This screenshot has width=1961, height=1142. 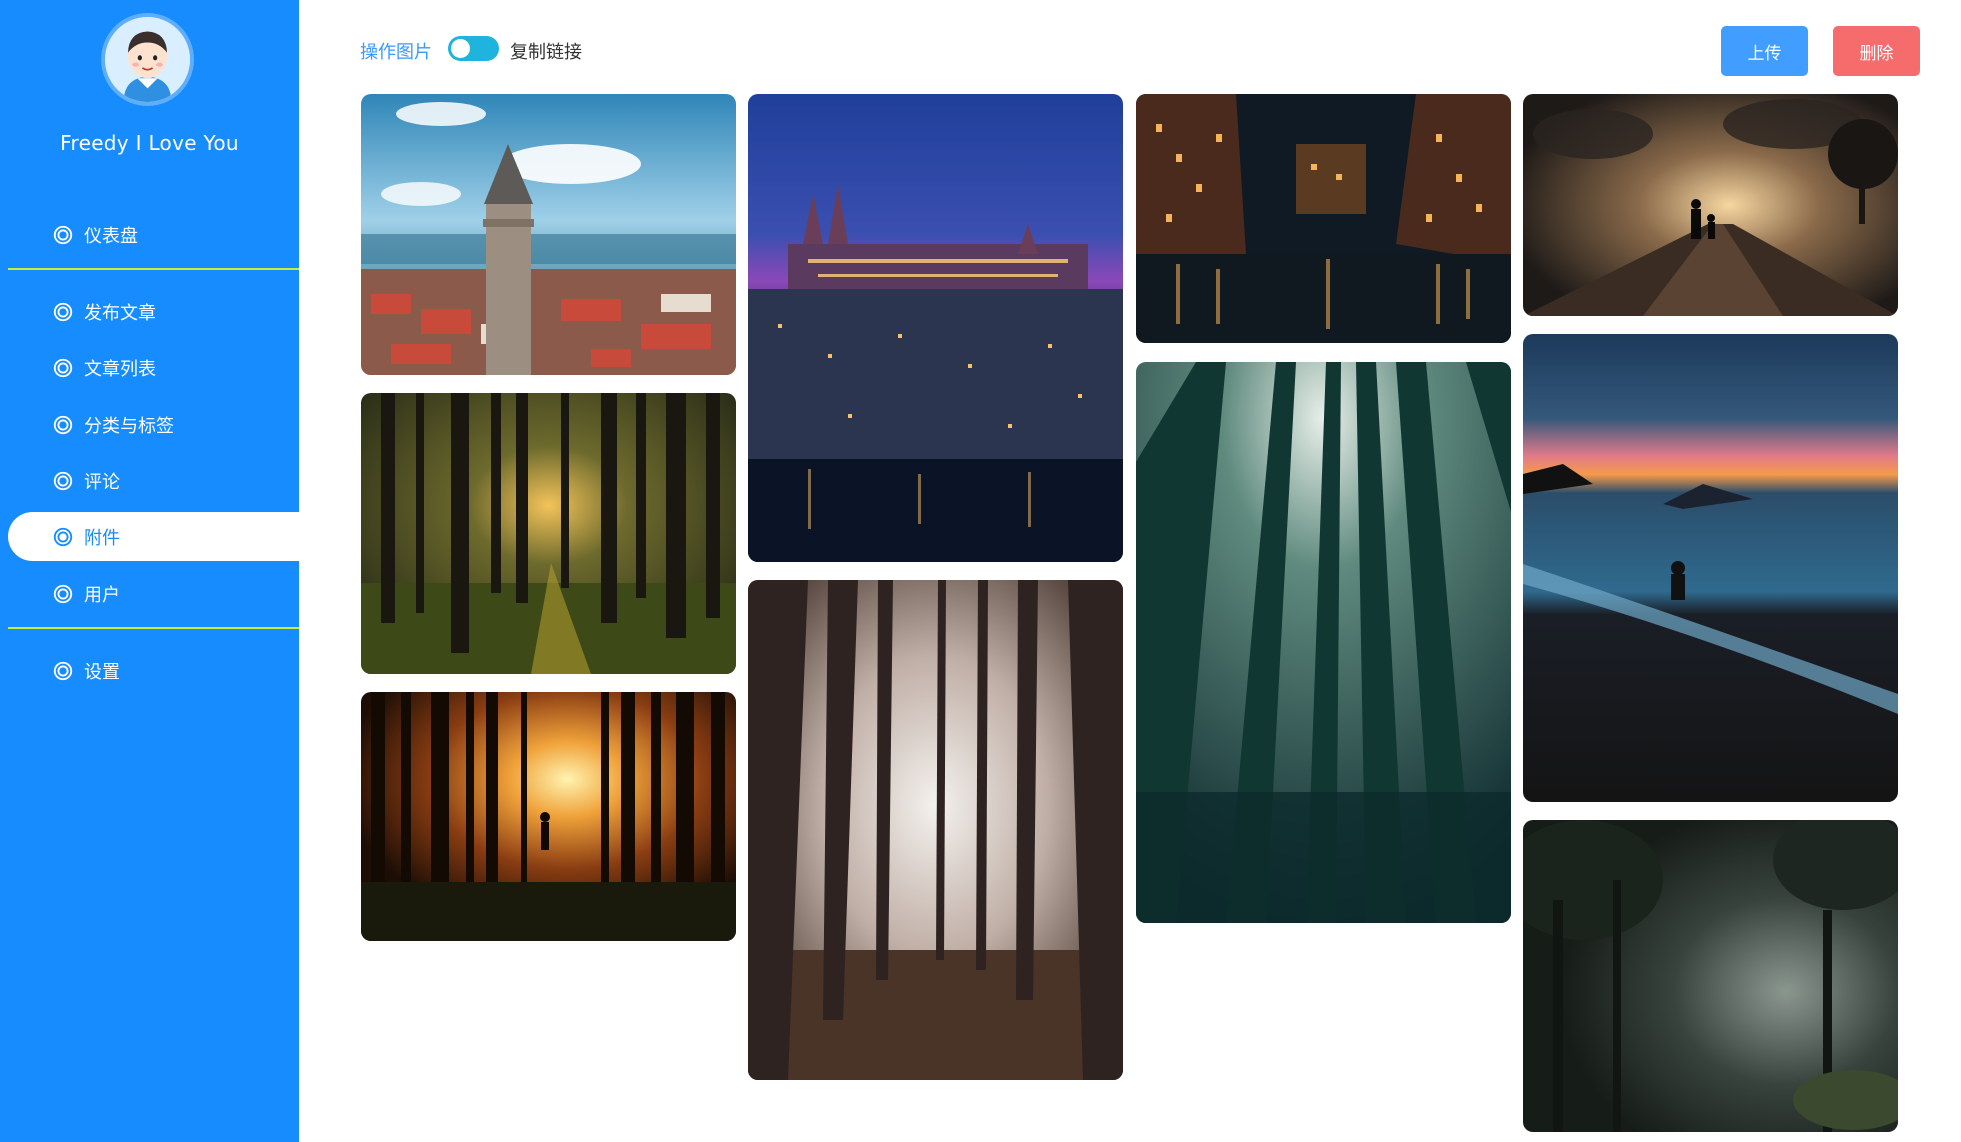 I want to click on upload-button: 上传, so click(x=1764, y=51).